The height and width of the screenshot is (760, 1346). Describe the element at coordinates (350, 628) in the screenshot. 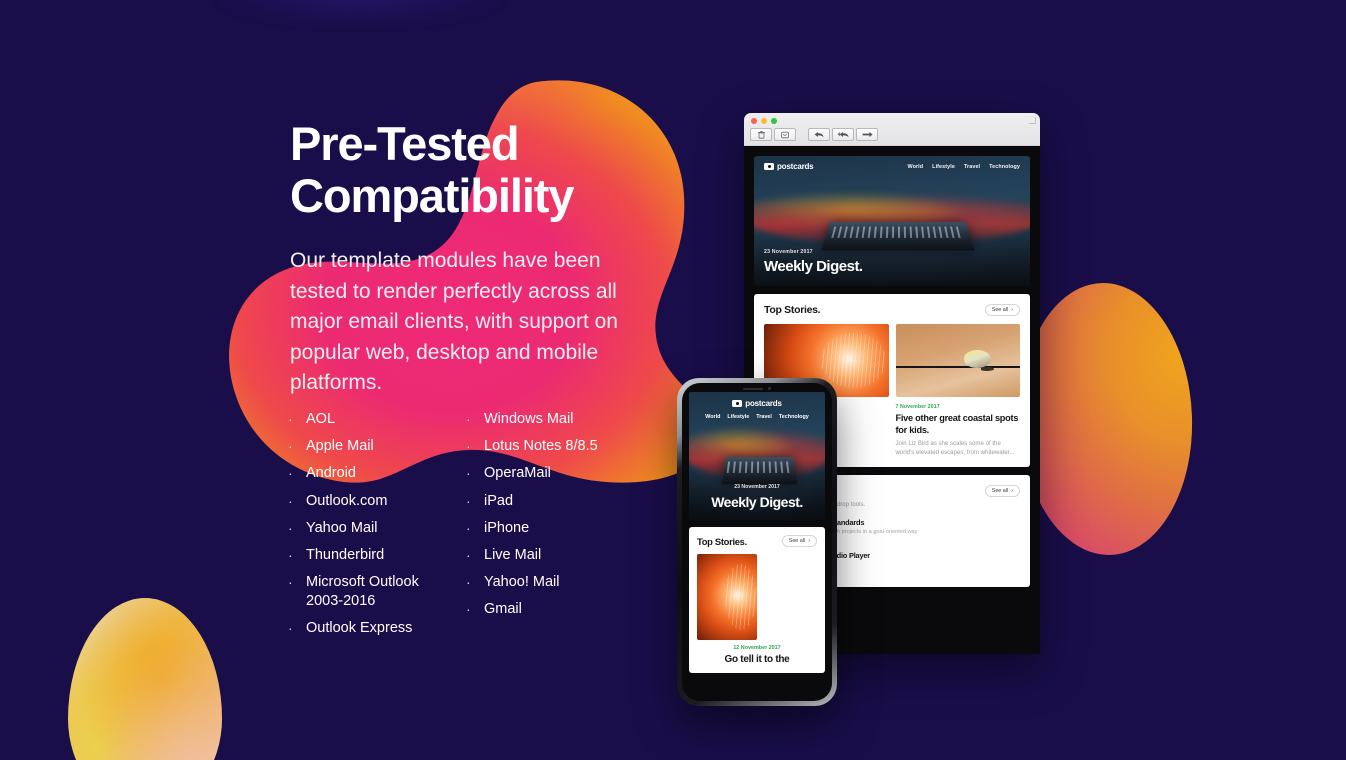

I see `list-item: · Outlook Express` at that location.